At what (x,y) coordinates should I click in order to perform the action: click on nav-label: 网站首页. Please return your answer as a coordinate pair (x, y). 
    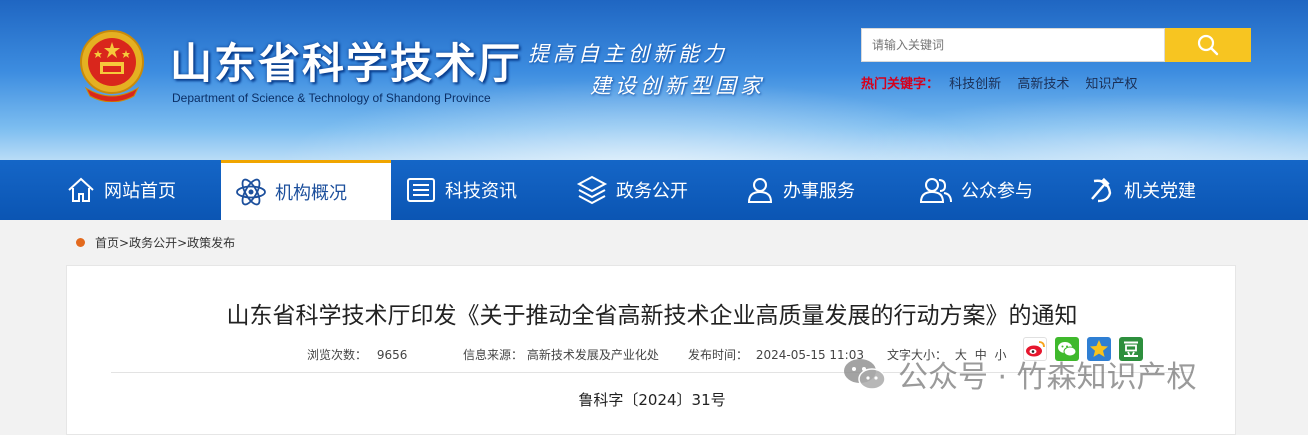
    Looking at the image, I should click on (140, 191).